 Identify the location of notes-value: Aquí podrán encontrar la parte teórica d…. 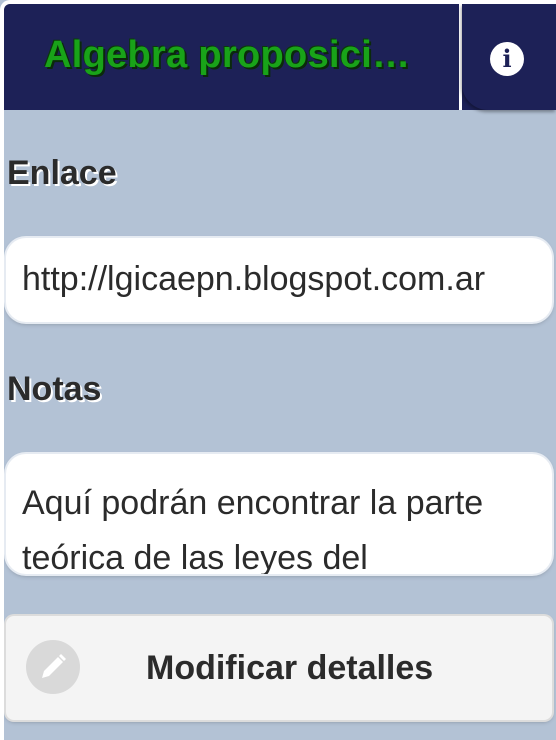
(253, 529).